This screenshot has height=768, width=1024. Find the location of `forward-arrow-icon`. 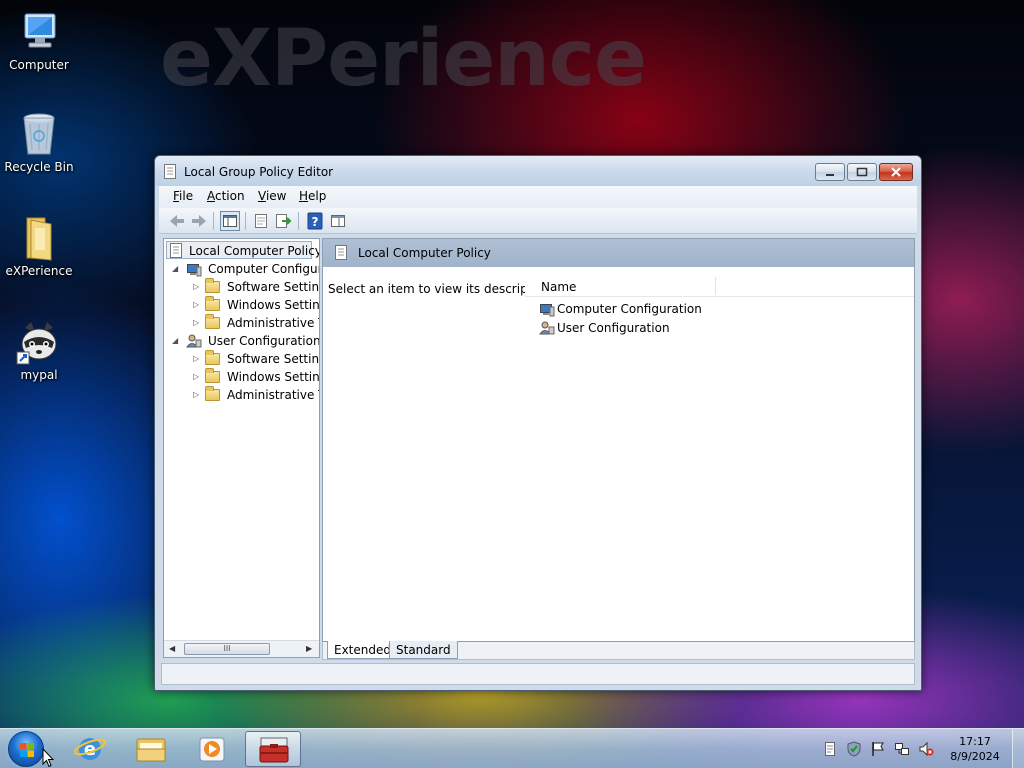

forward-arrow-icon is located at coordinates (199, 221).